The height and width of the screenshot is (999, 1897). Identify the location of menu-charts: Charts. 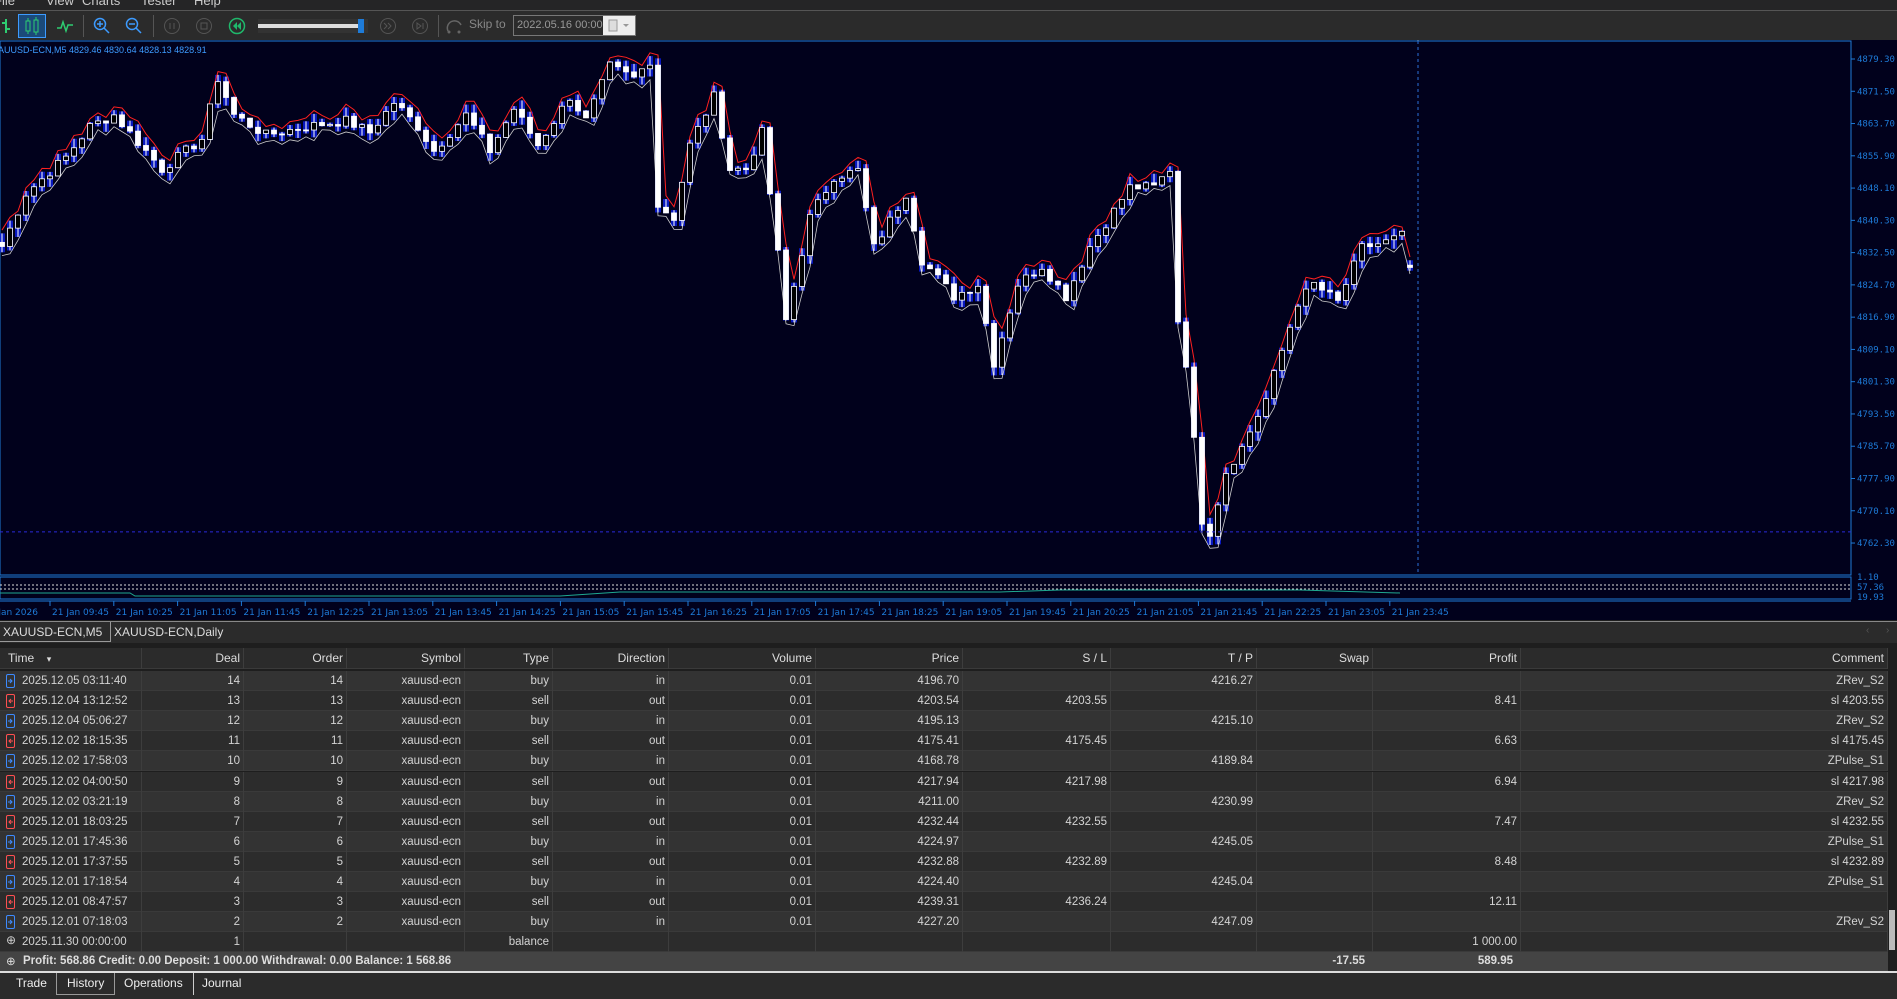
(101, 4).